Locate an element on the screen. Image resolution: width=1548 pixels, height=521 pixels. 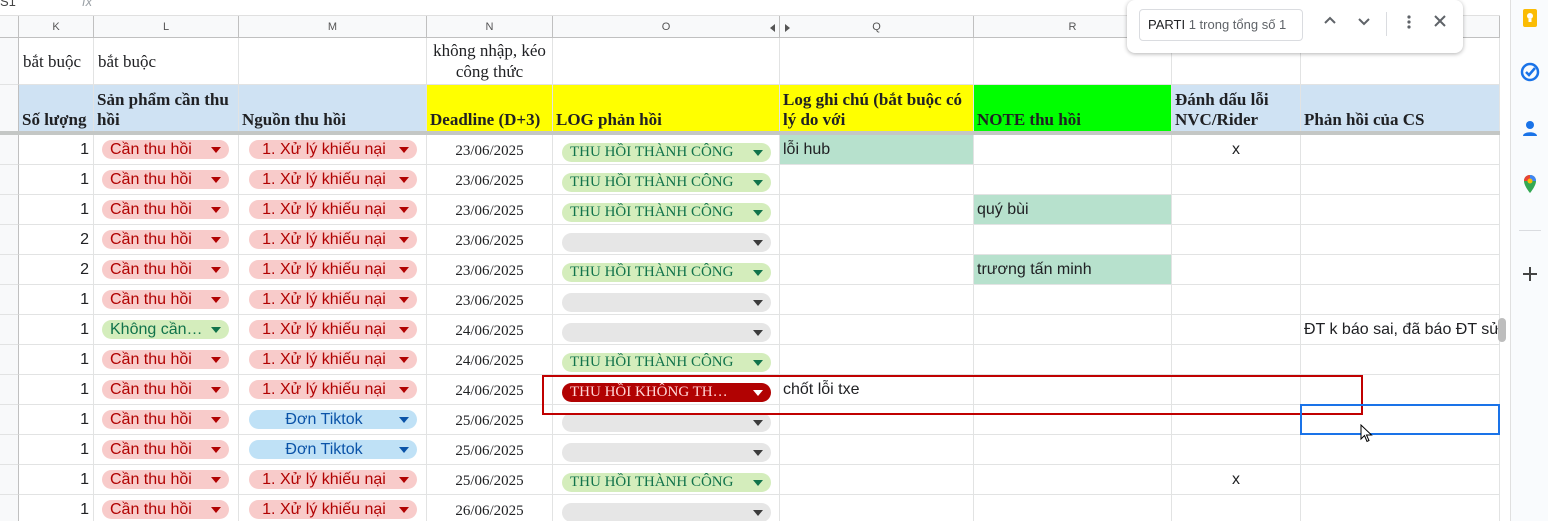
hidden-column-left-arrow is located at coordinates (772, 28).